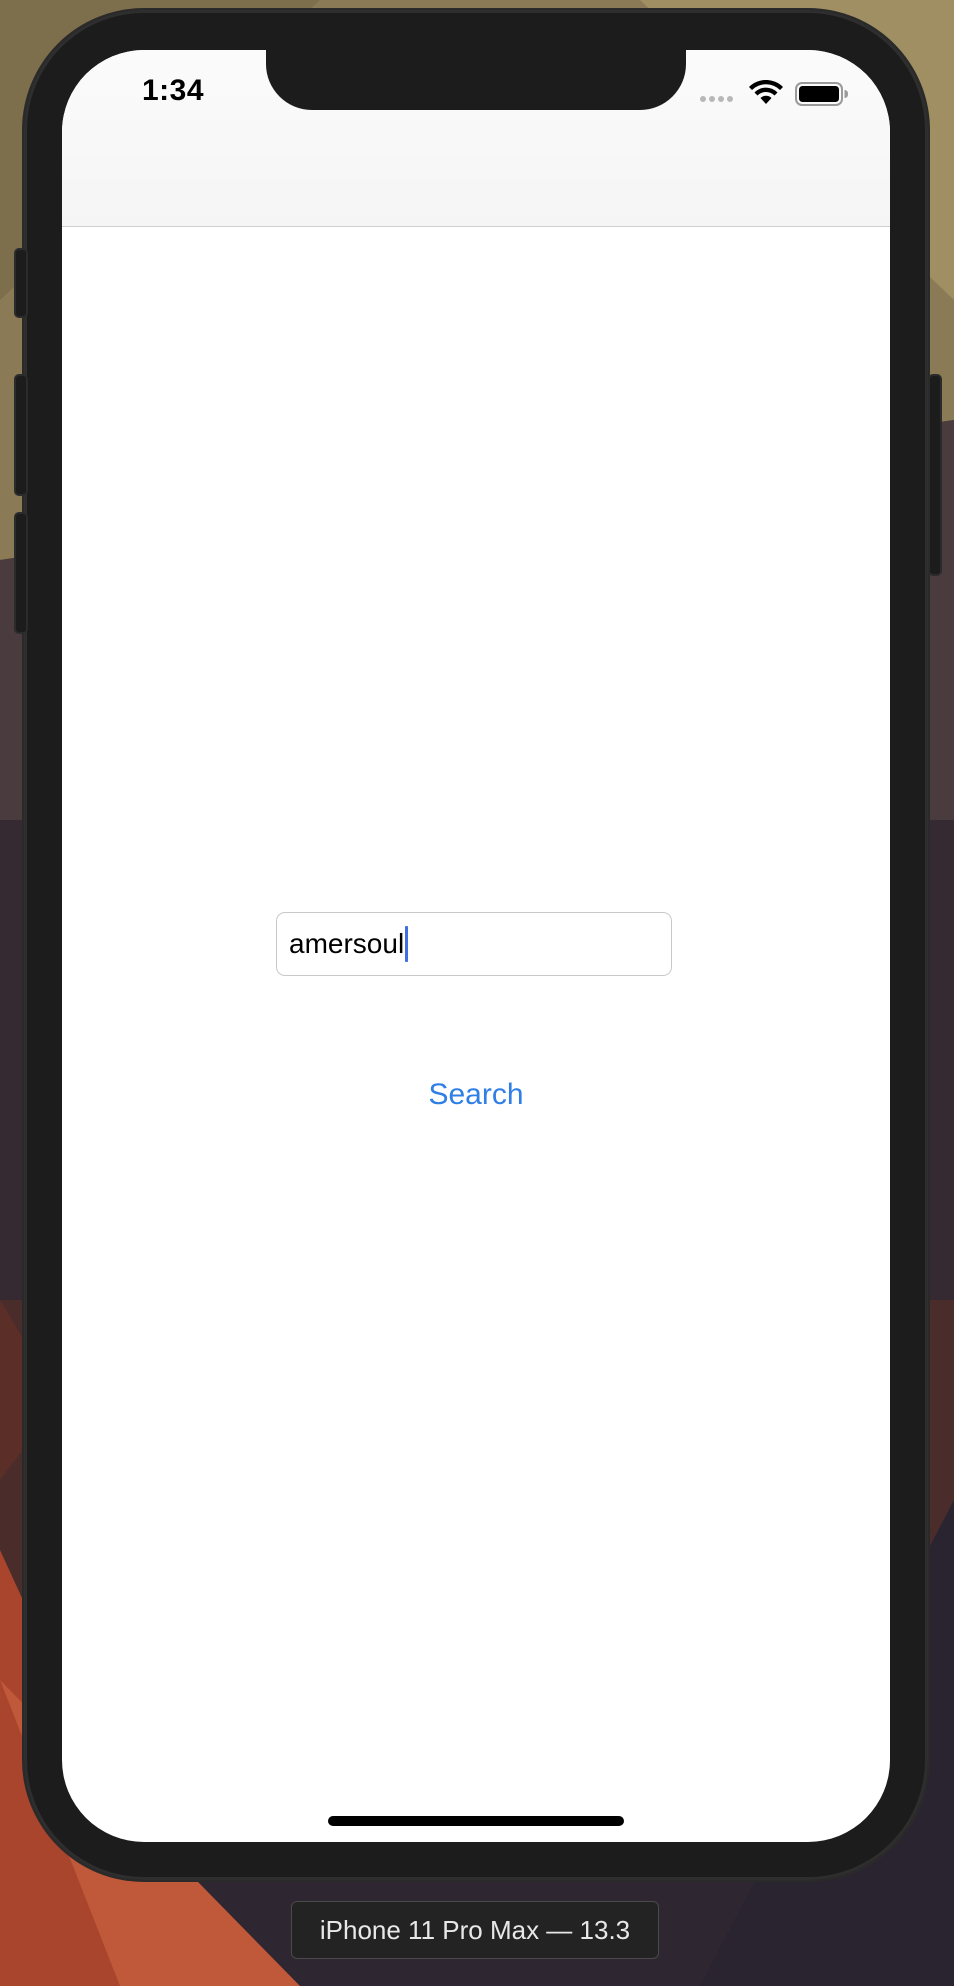 This screenshot has width=954, height=1986. Describe the element at coordinates (935, 475) in the screenshot. I see `power-button` at that location.